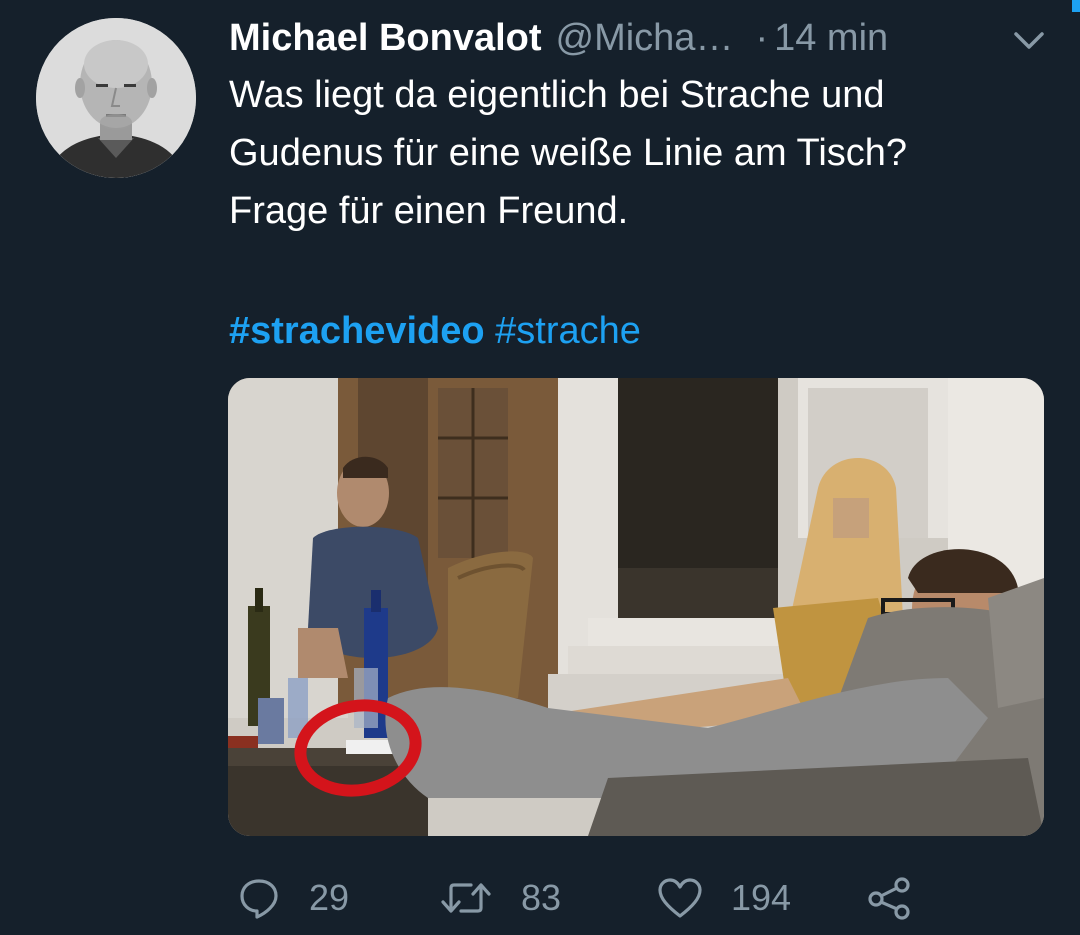 This screenshot has width=1080, height=935. Describe the element at coordinates (541, 897) in the screenshot. I see `retweet-count: 83` at that location.